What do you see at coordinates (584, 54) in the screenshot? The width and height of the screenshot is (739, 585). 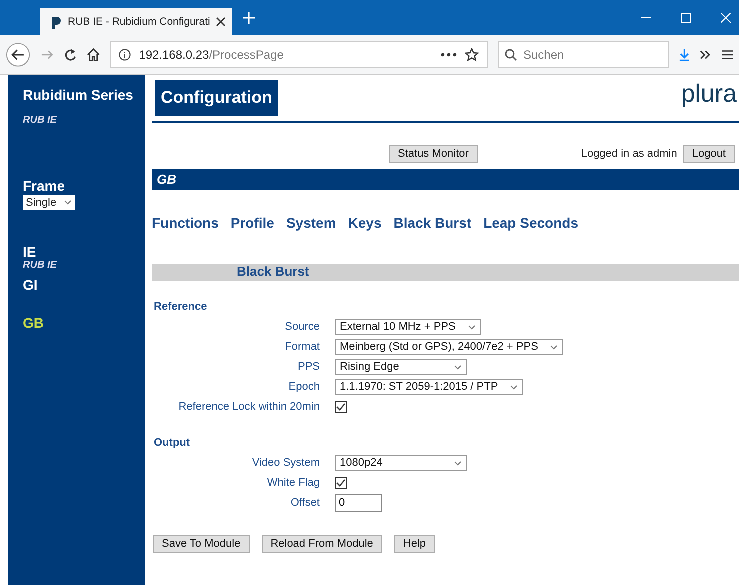 I see `search-field: Suchen` at bounding box center [584, 54].